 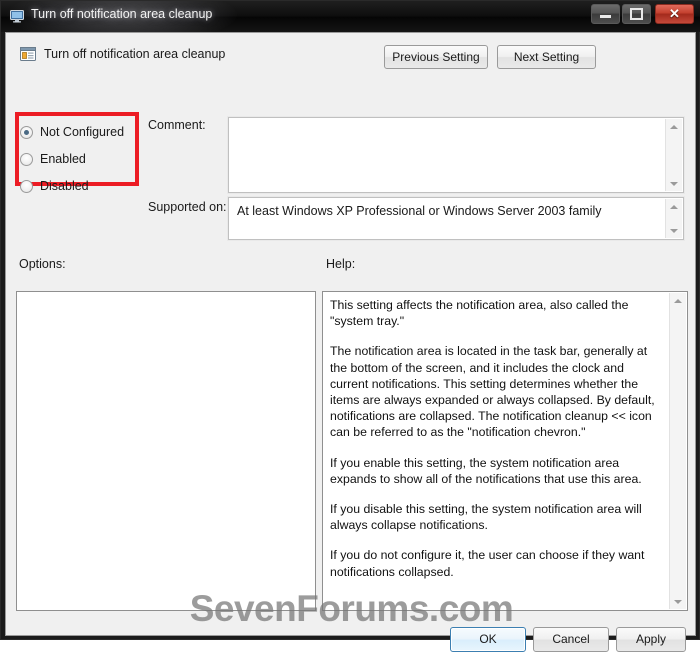 I want to click on minimize-button, so click(x=605, y=14).